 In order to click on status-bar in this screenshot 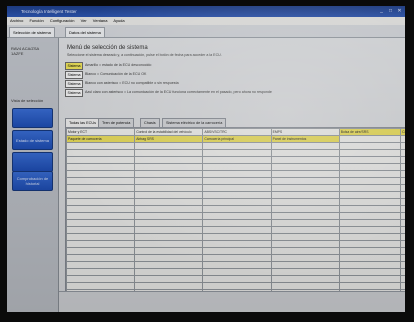, I will do `click(232, 301)`.